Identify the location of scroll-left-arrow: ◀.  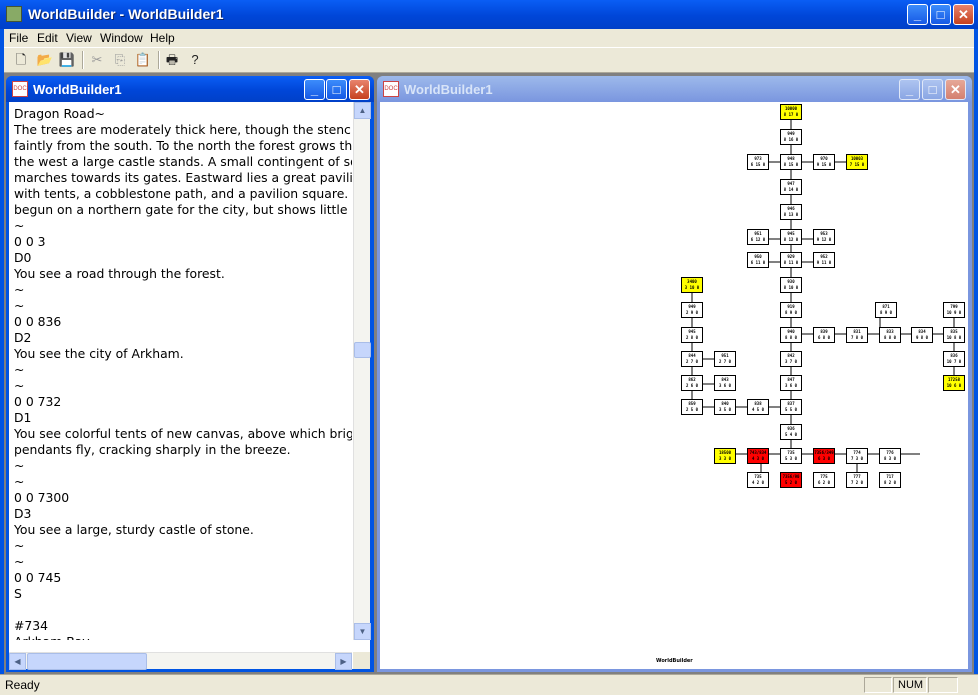
(17, 661).